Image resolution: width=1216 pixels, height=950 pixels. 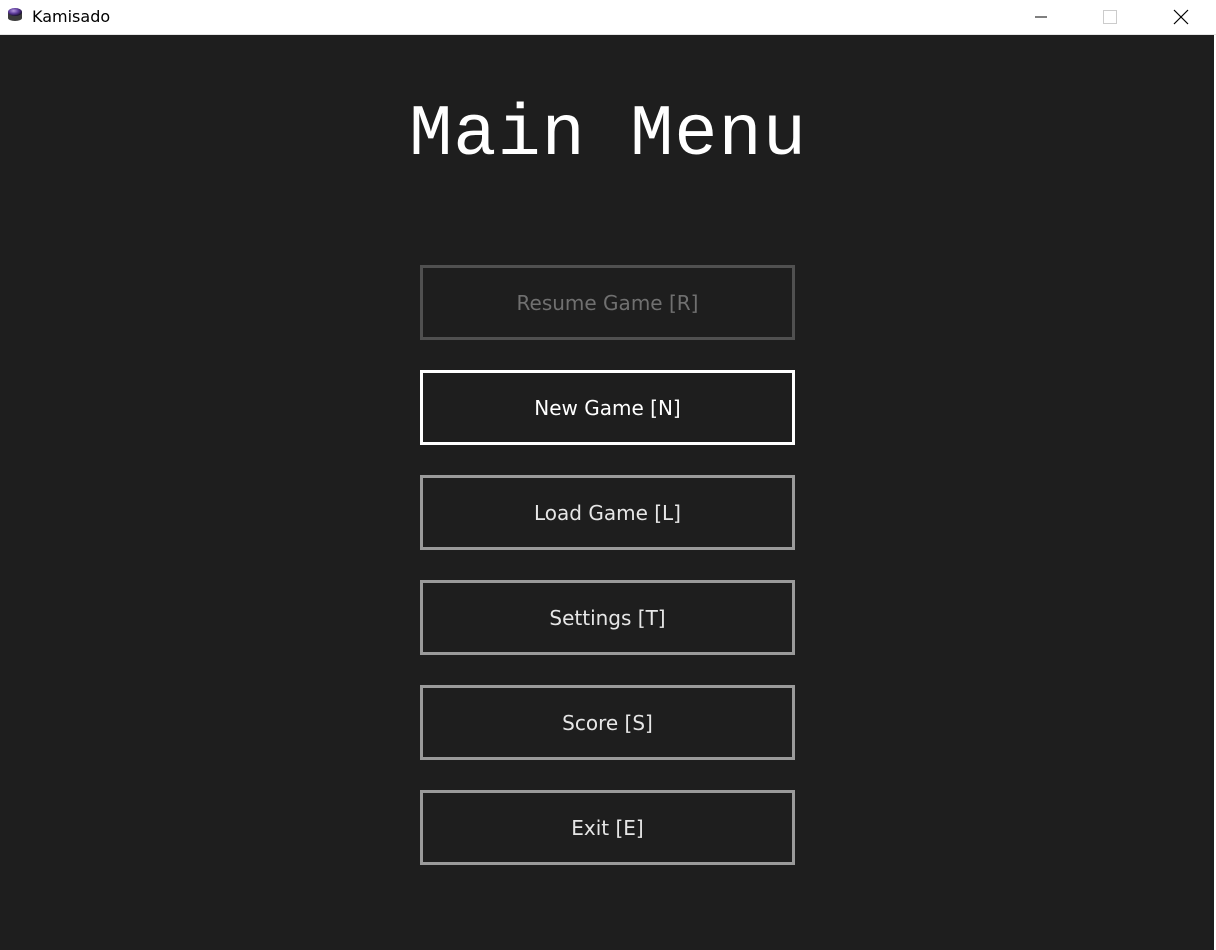 I want to click on minimize-button, so click(x=1041, y=17).